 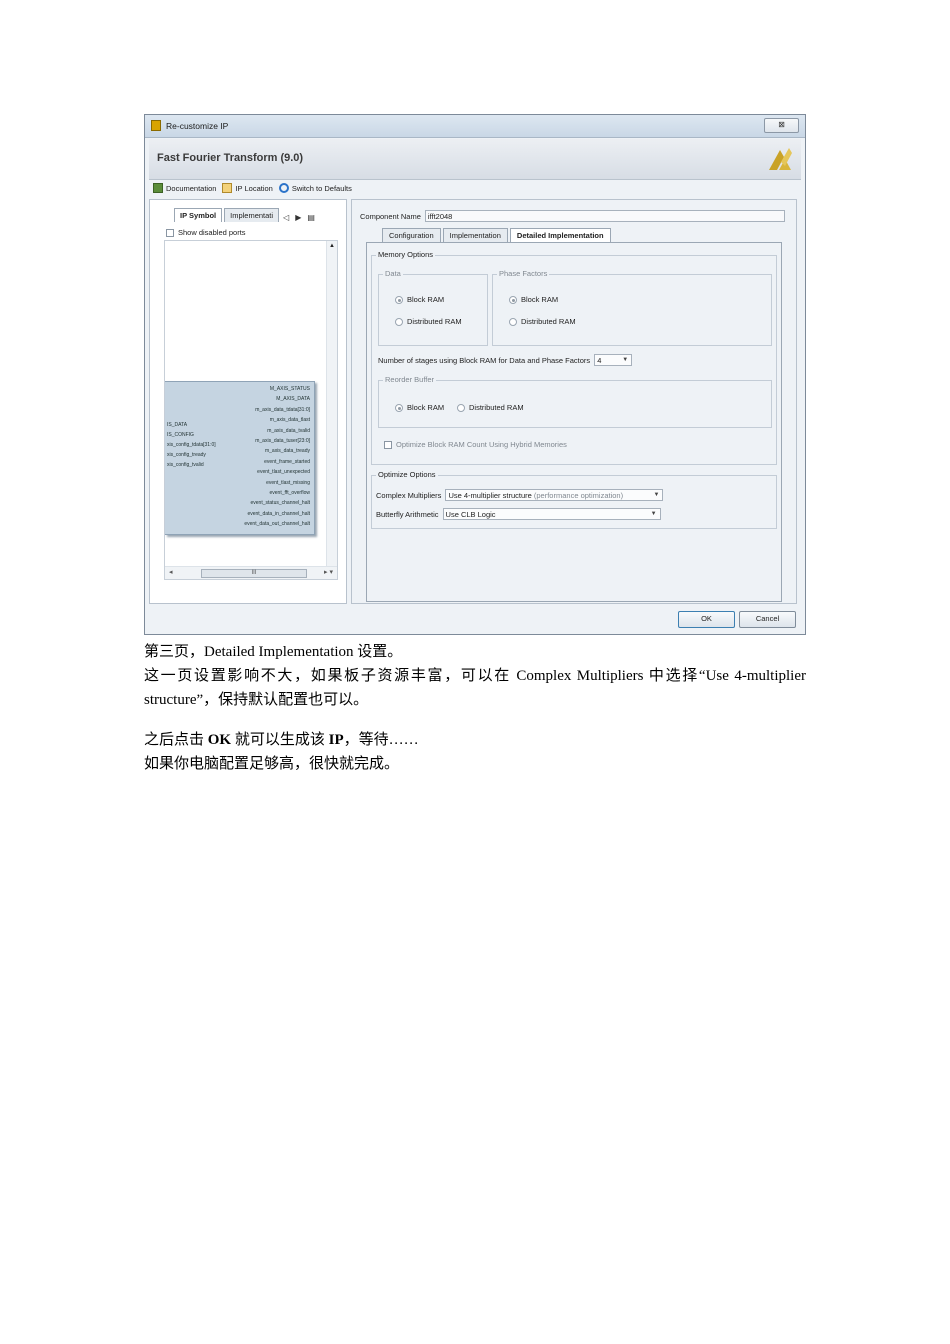 I want to click on rb-distributed-ram-option: Distributed RAM, so click(x=490, y=407).